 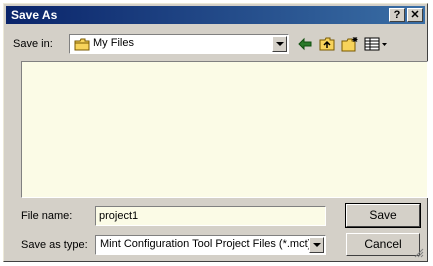 I want to click on save-in-value: My Files, so click(x=113, y=43).